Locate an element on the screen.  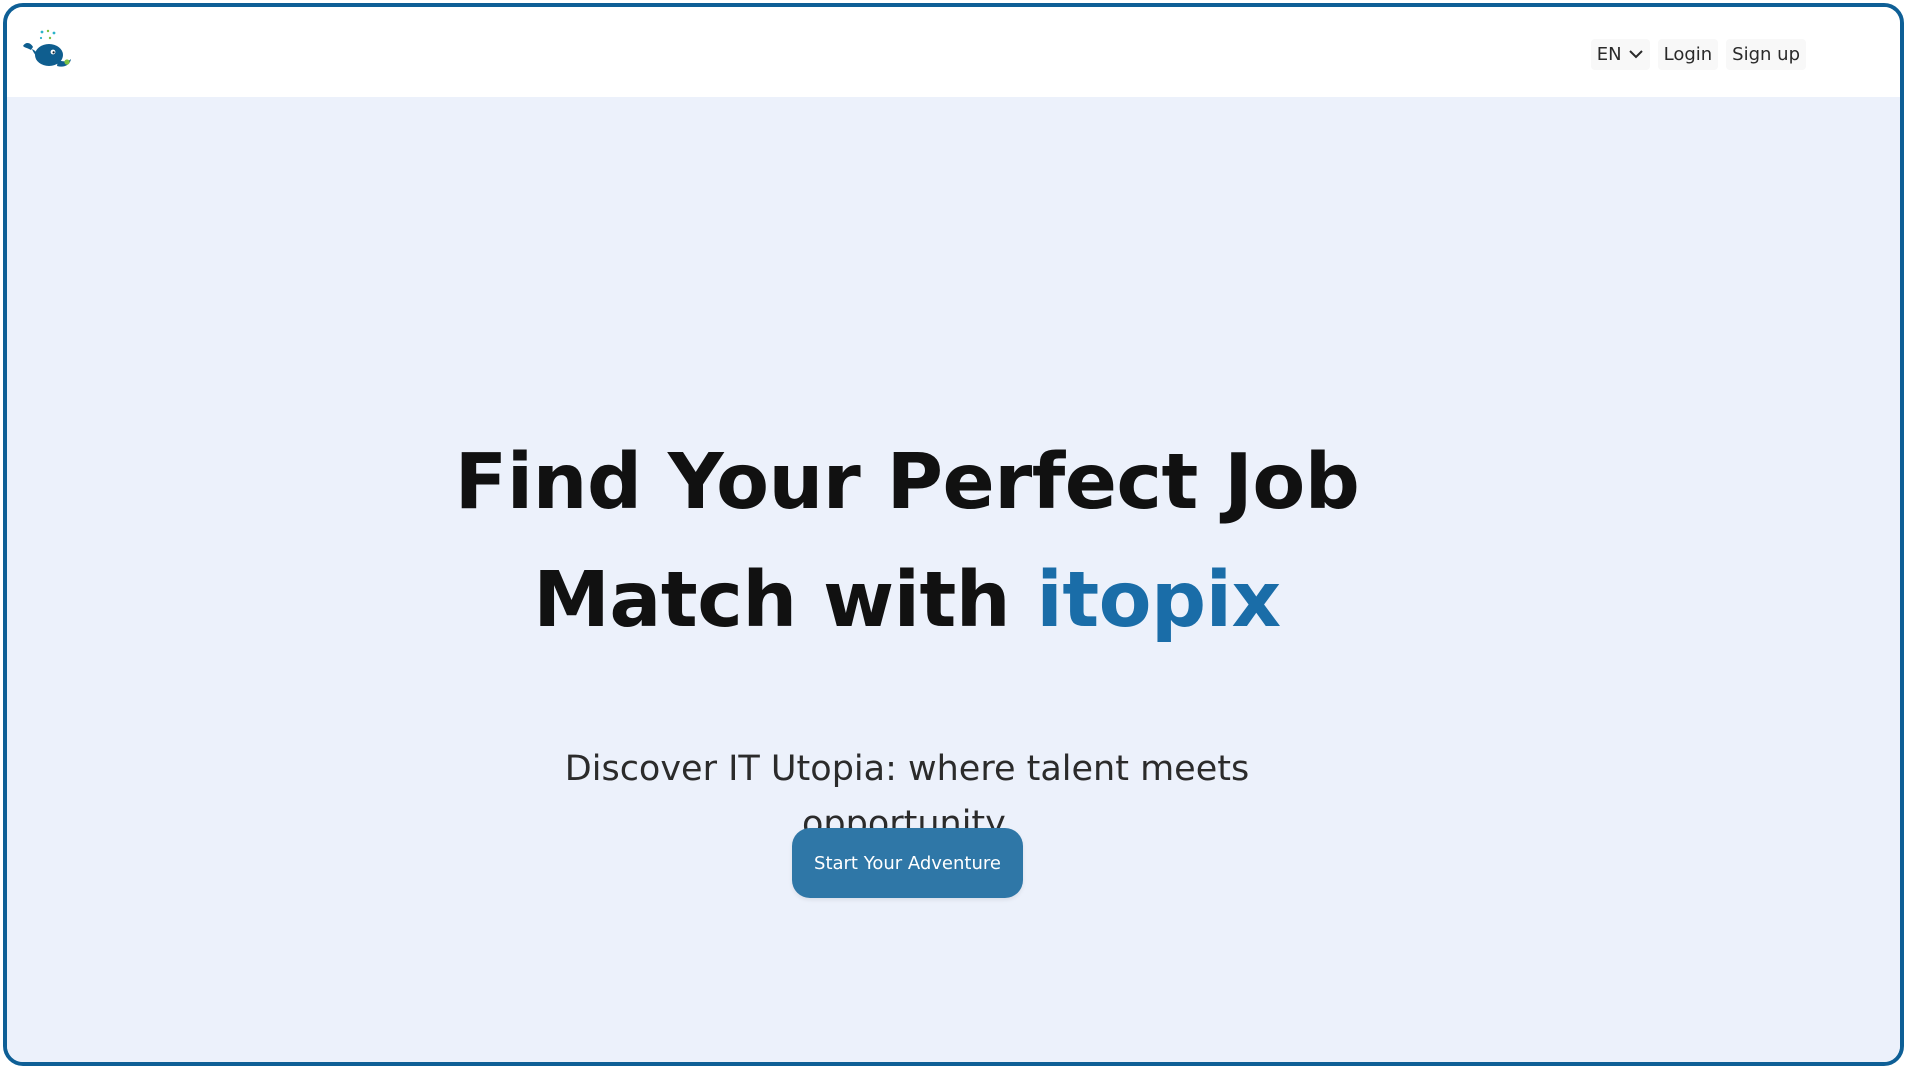
language-selector: EN is located at coordinates (1620, 54).